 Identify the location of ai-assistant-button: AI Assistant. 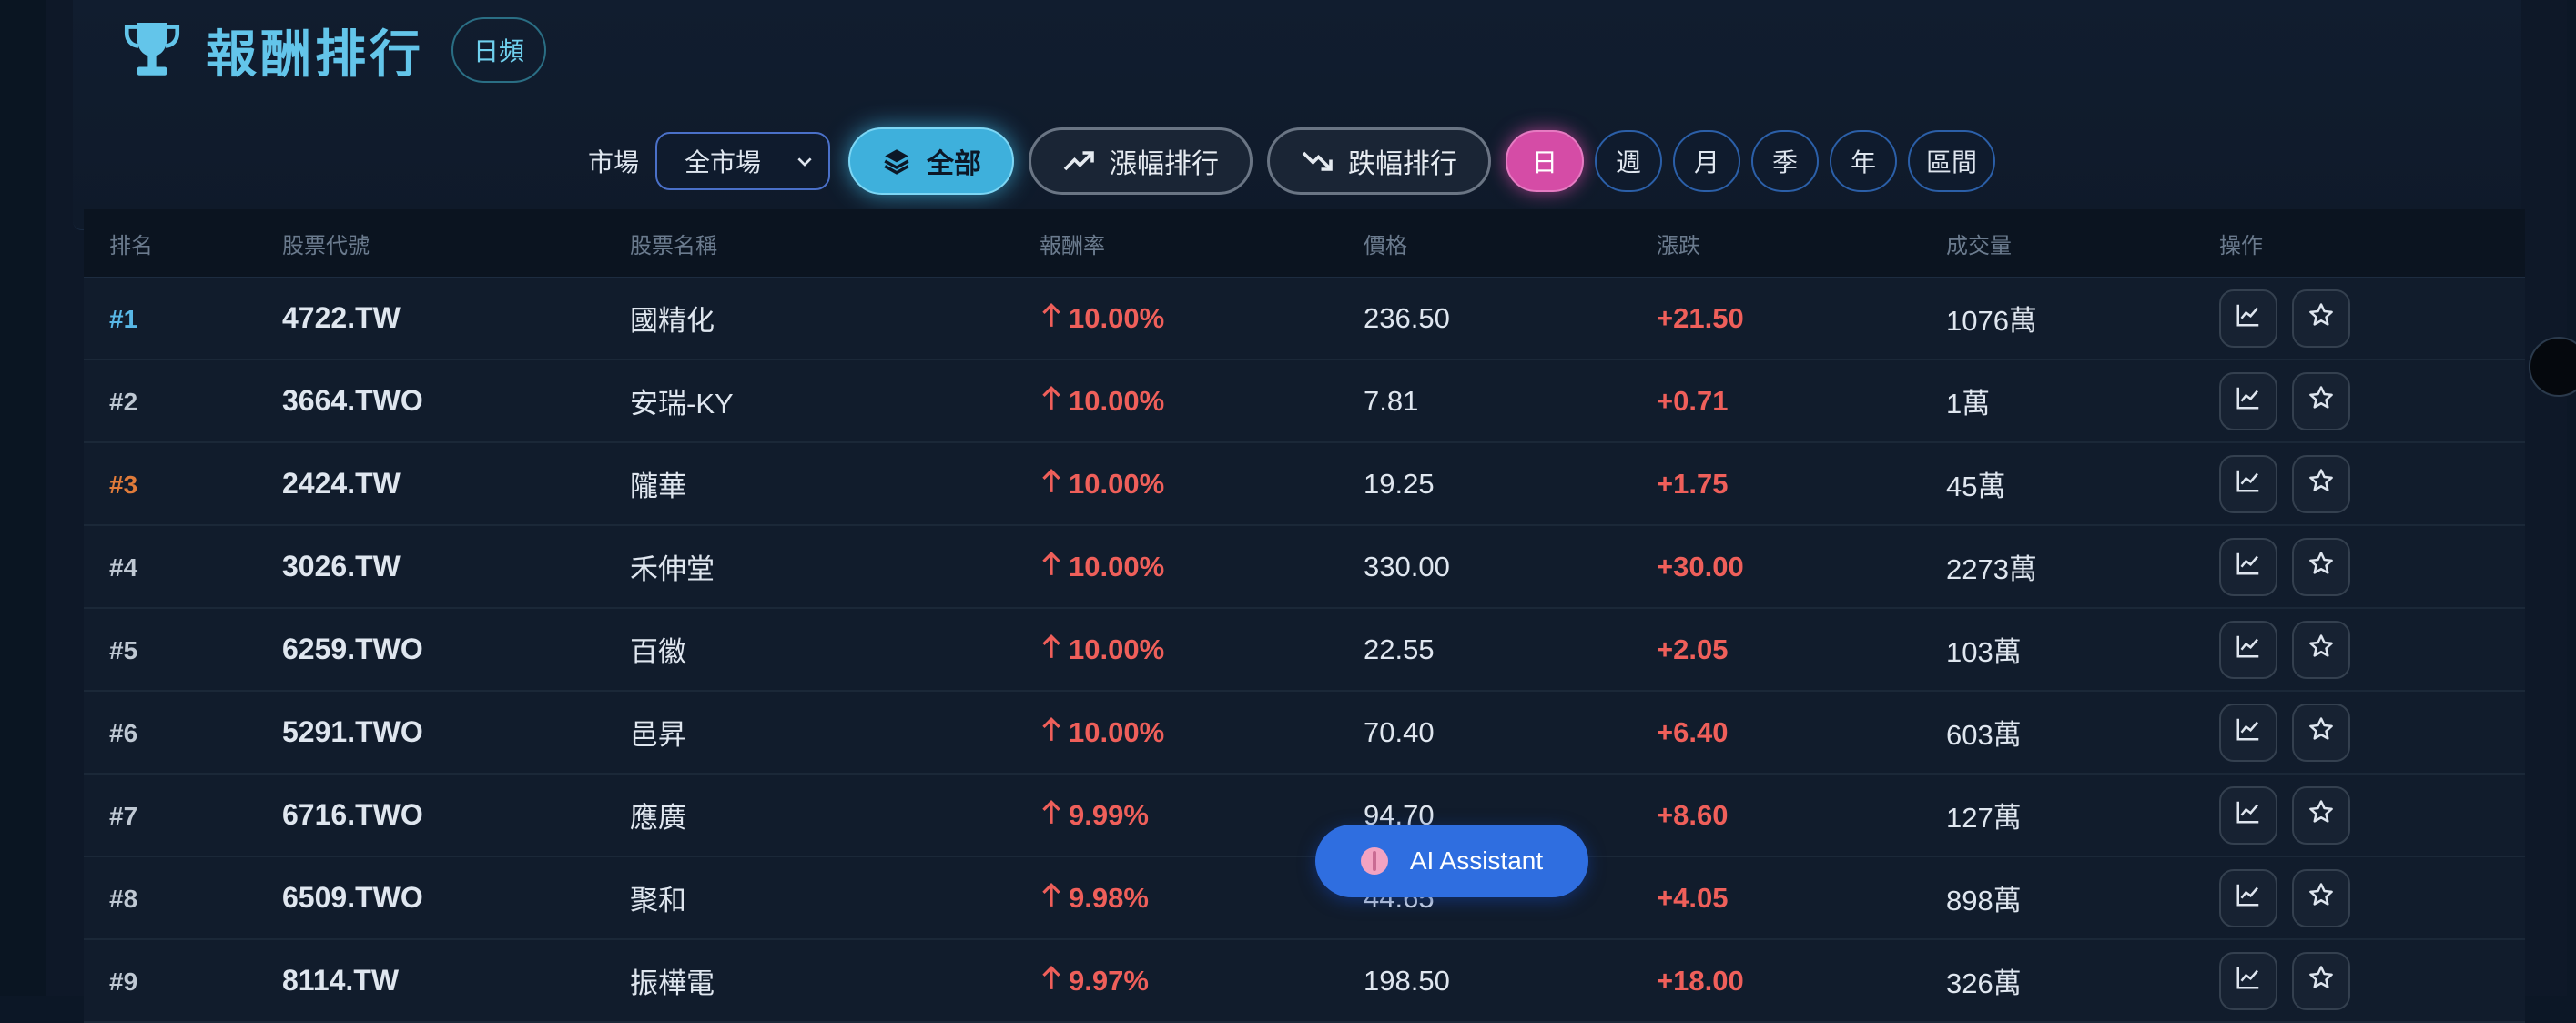
(1451, 861).